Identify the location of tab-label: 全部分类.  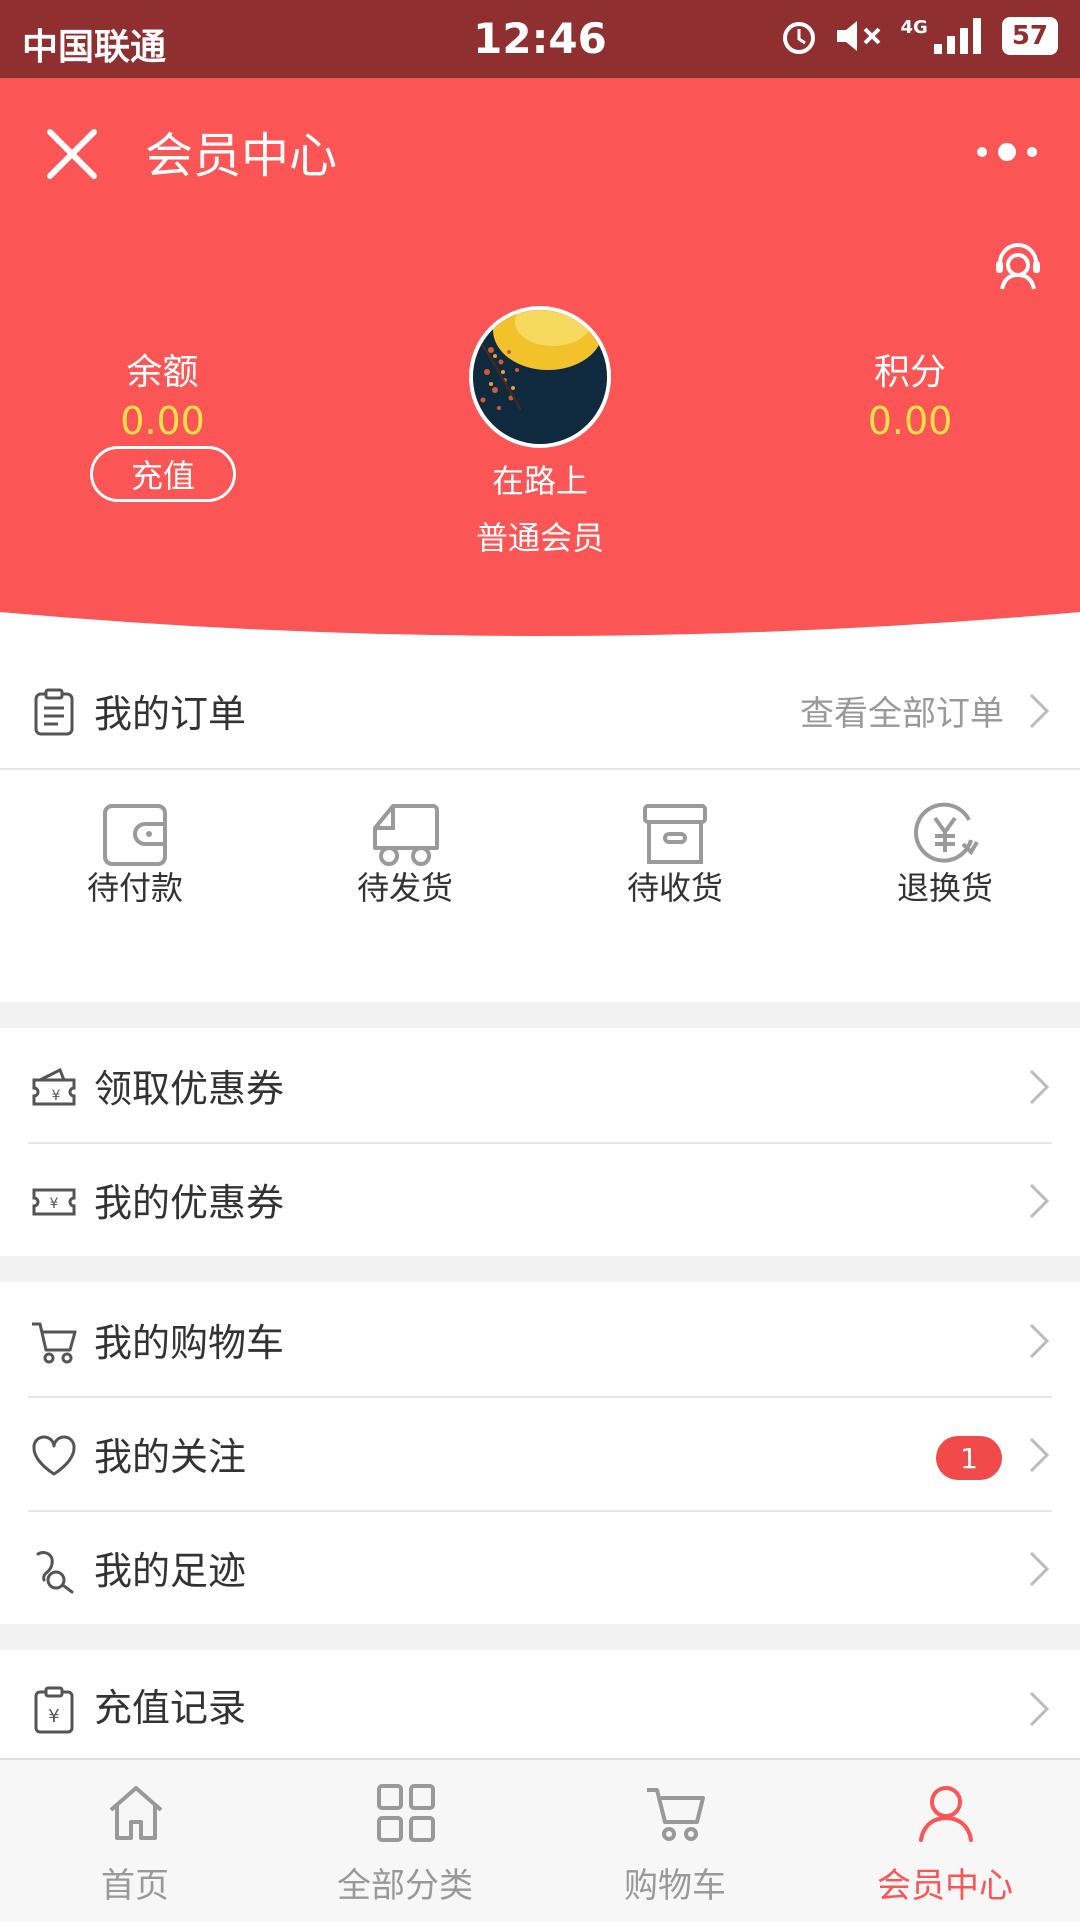
(405, 1886).